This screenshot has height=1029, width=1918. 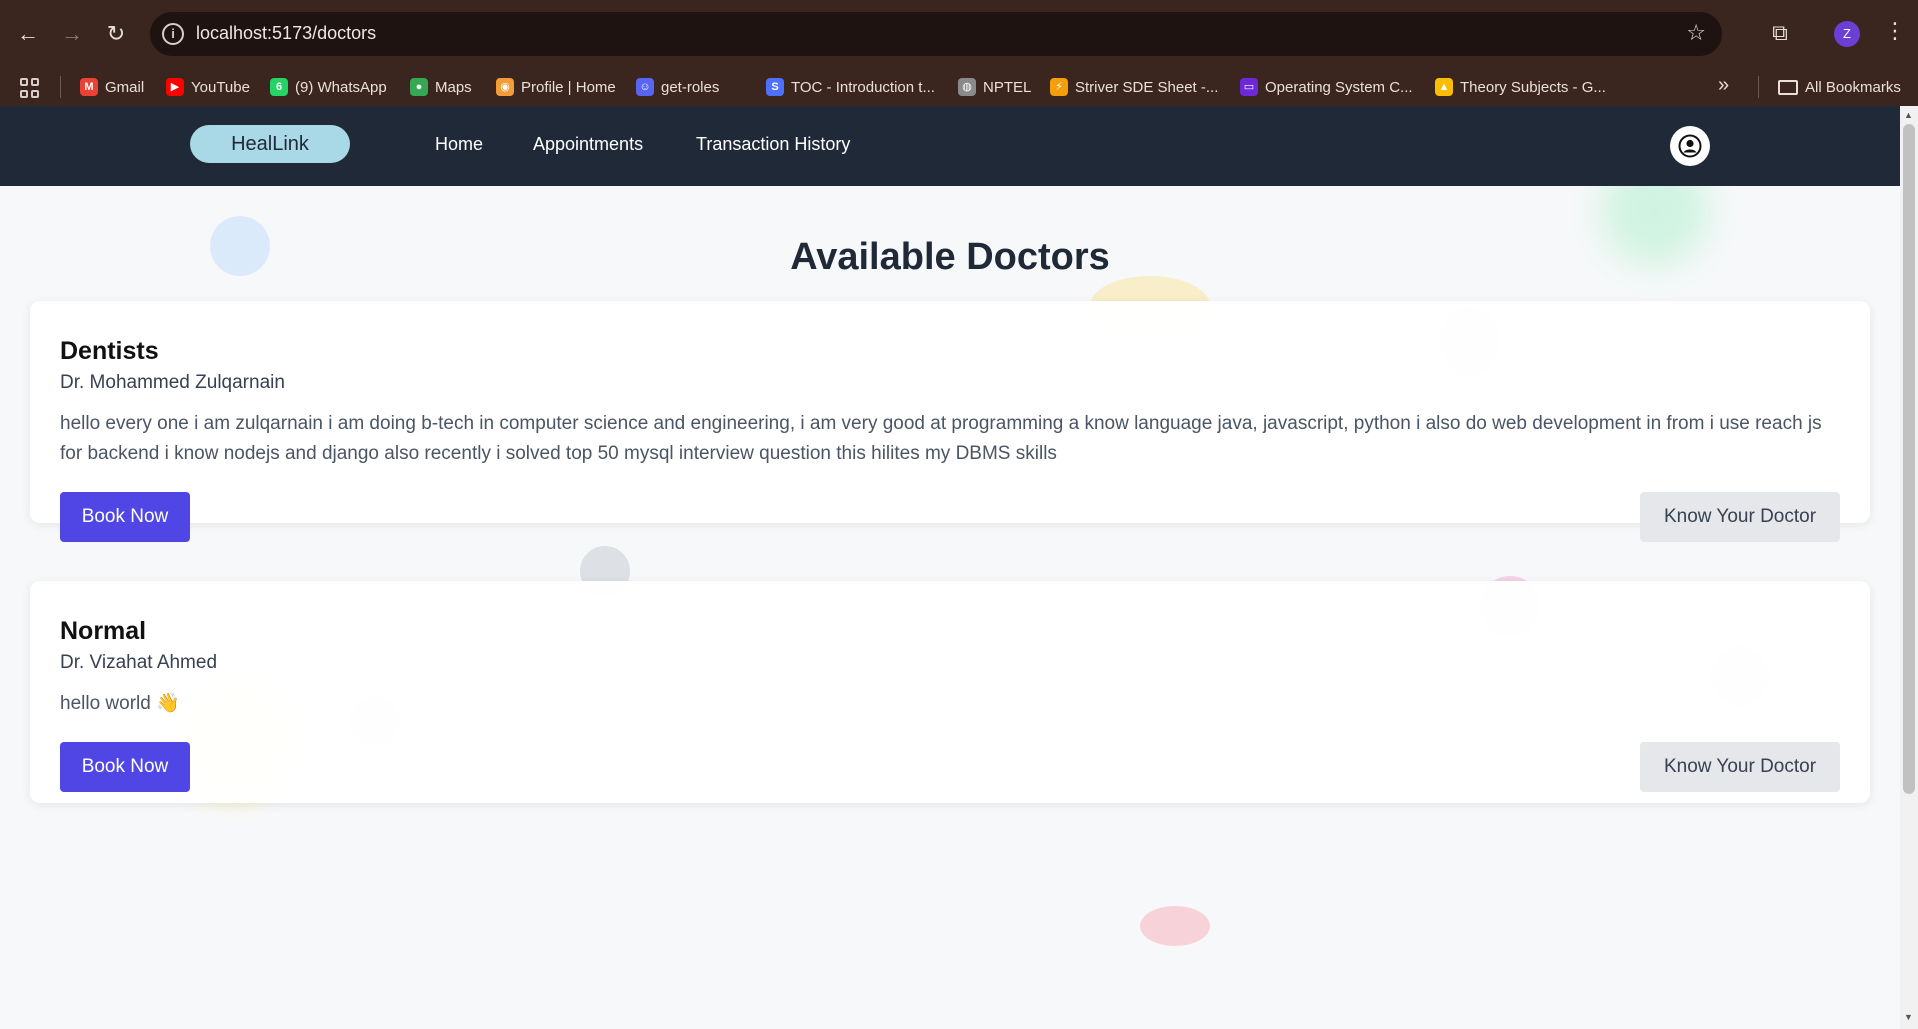 I want to click on reload-icon: ↻, so click(x=116, y=34).